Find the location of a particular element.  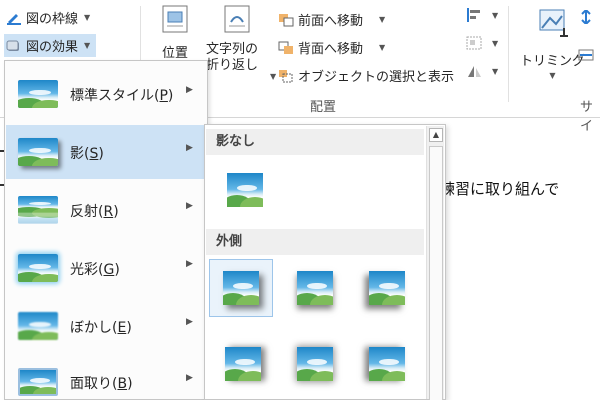

crop-label: トリミング is located at coordinates (553, 61).